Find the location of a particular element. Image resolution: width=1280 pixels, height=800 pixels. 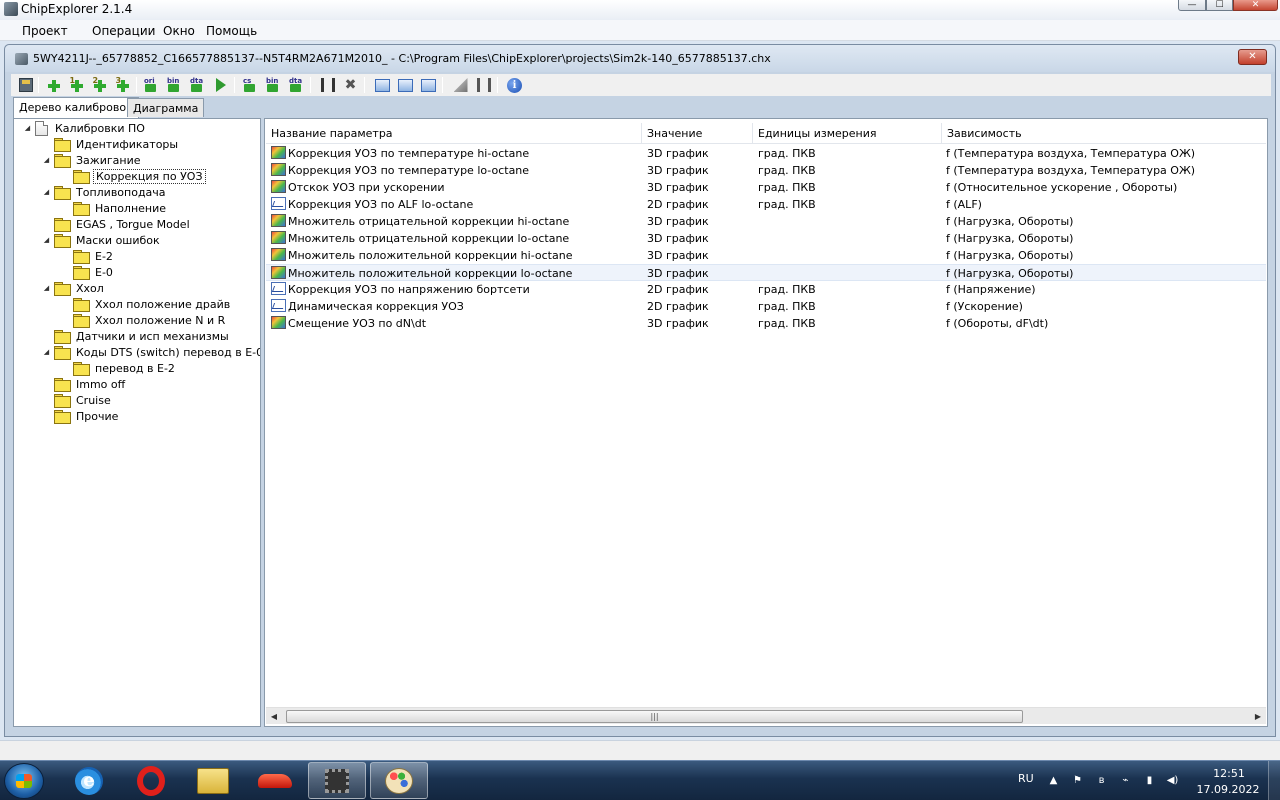

tree-item: Коррекция по УОЗ is located at coordinates (133, 176).